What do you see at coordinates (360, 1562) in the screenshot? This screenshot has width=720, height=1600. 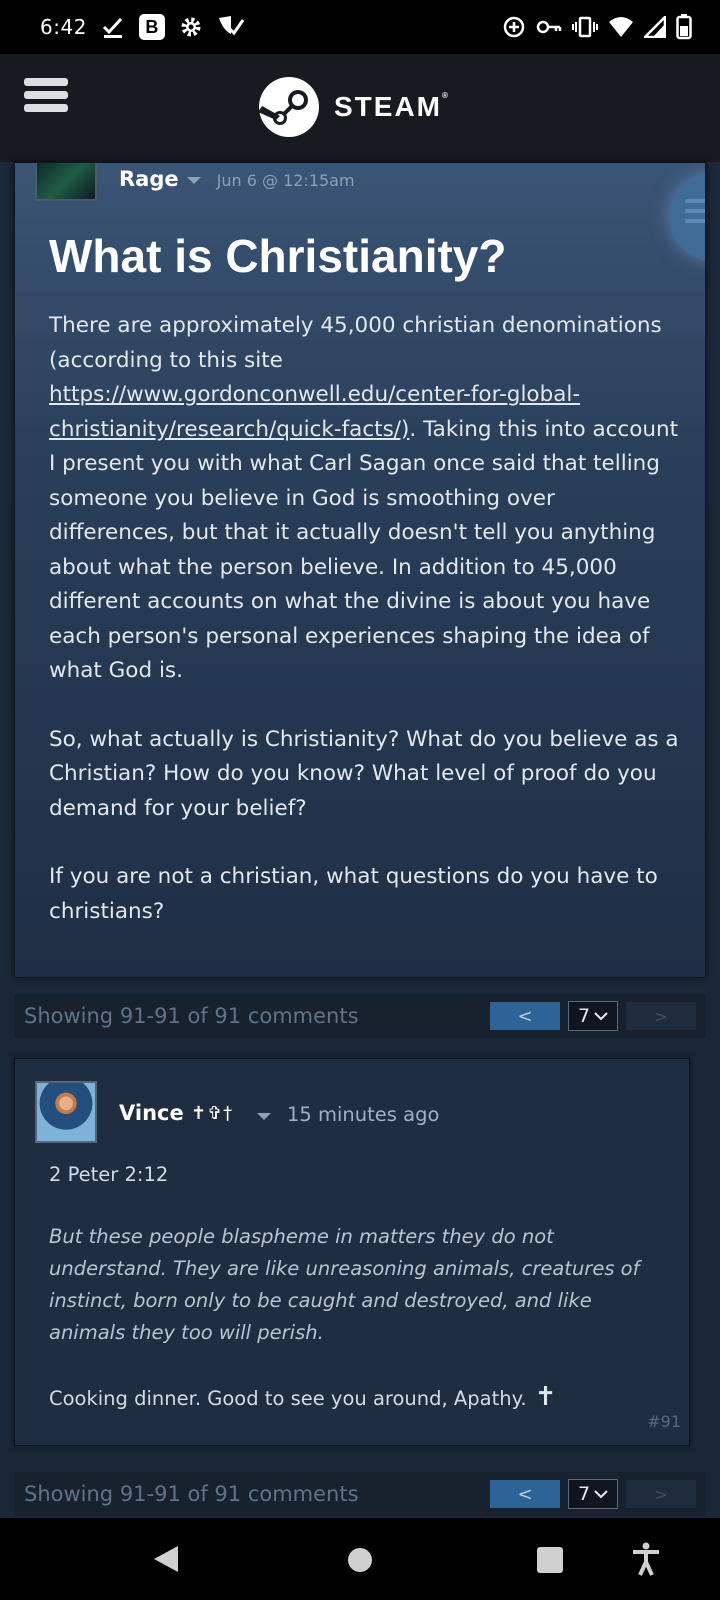 I see `home-icon` at bounding box center [360, 1562].